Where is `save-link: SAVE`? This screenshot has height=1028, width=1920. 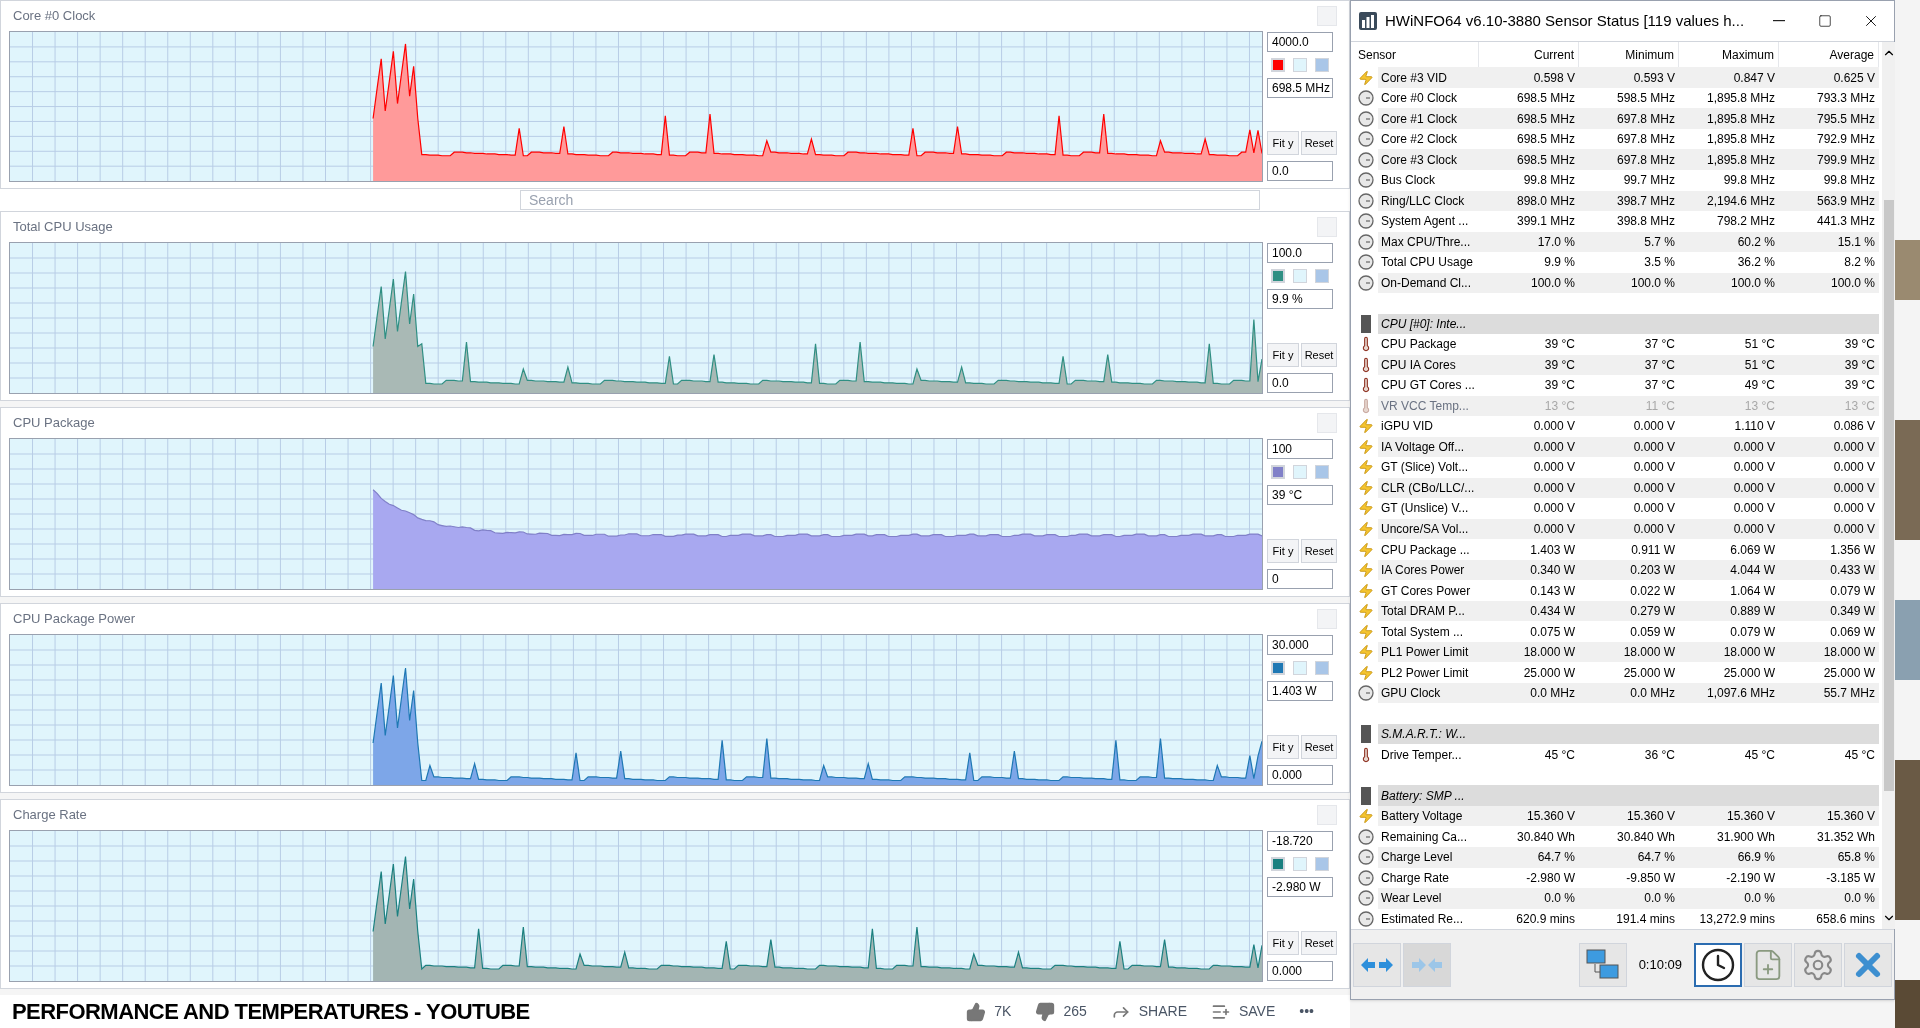
save-link: SAVE is located at coordinates (1257, 1011).